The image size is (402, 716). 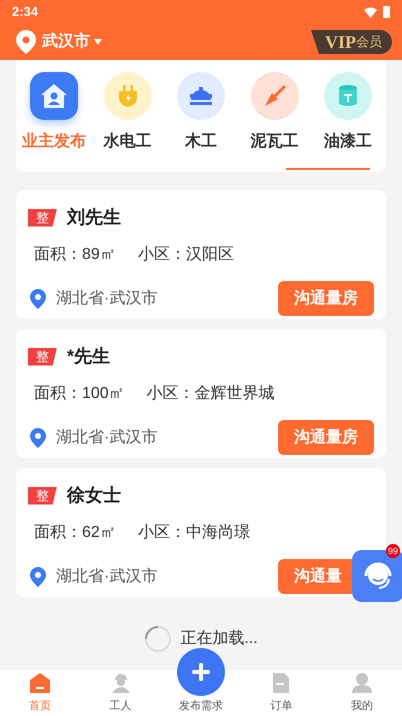 I want to click on community-text: 小区：汉阳区, so click(x=186, y=254).